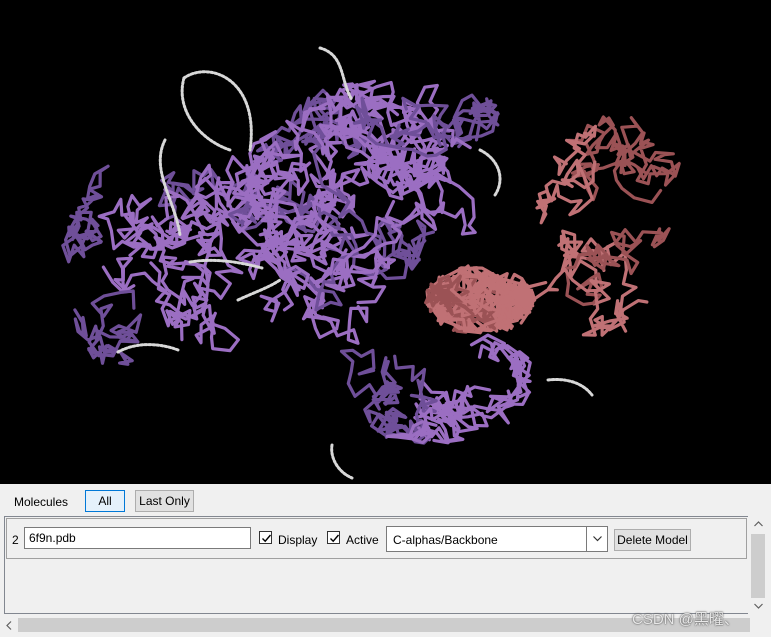 This screenshot has width=771, height=637. What do you see at coordinates (596, 539) in the screenshot?
I see `chevron-down-icon` at bounding box center [596, 539].